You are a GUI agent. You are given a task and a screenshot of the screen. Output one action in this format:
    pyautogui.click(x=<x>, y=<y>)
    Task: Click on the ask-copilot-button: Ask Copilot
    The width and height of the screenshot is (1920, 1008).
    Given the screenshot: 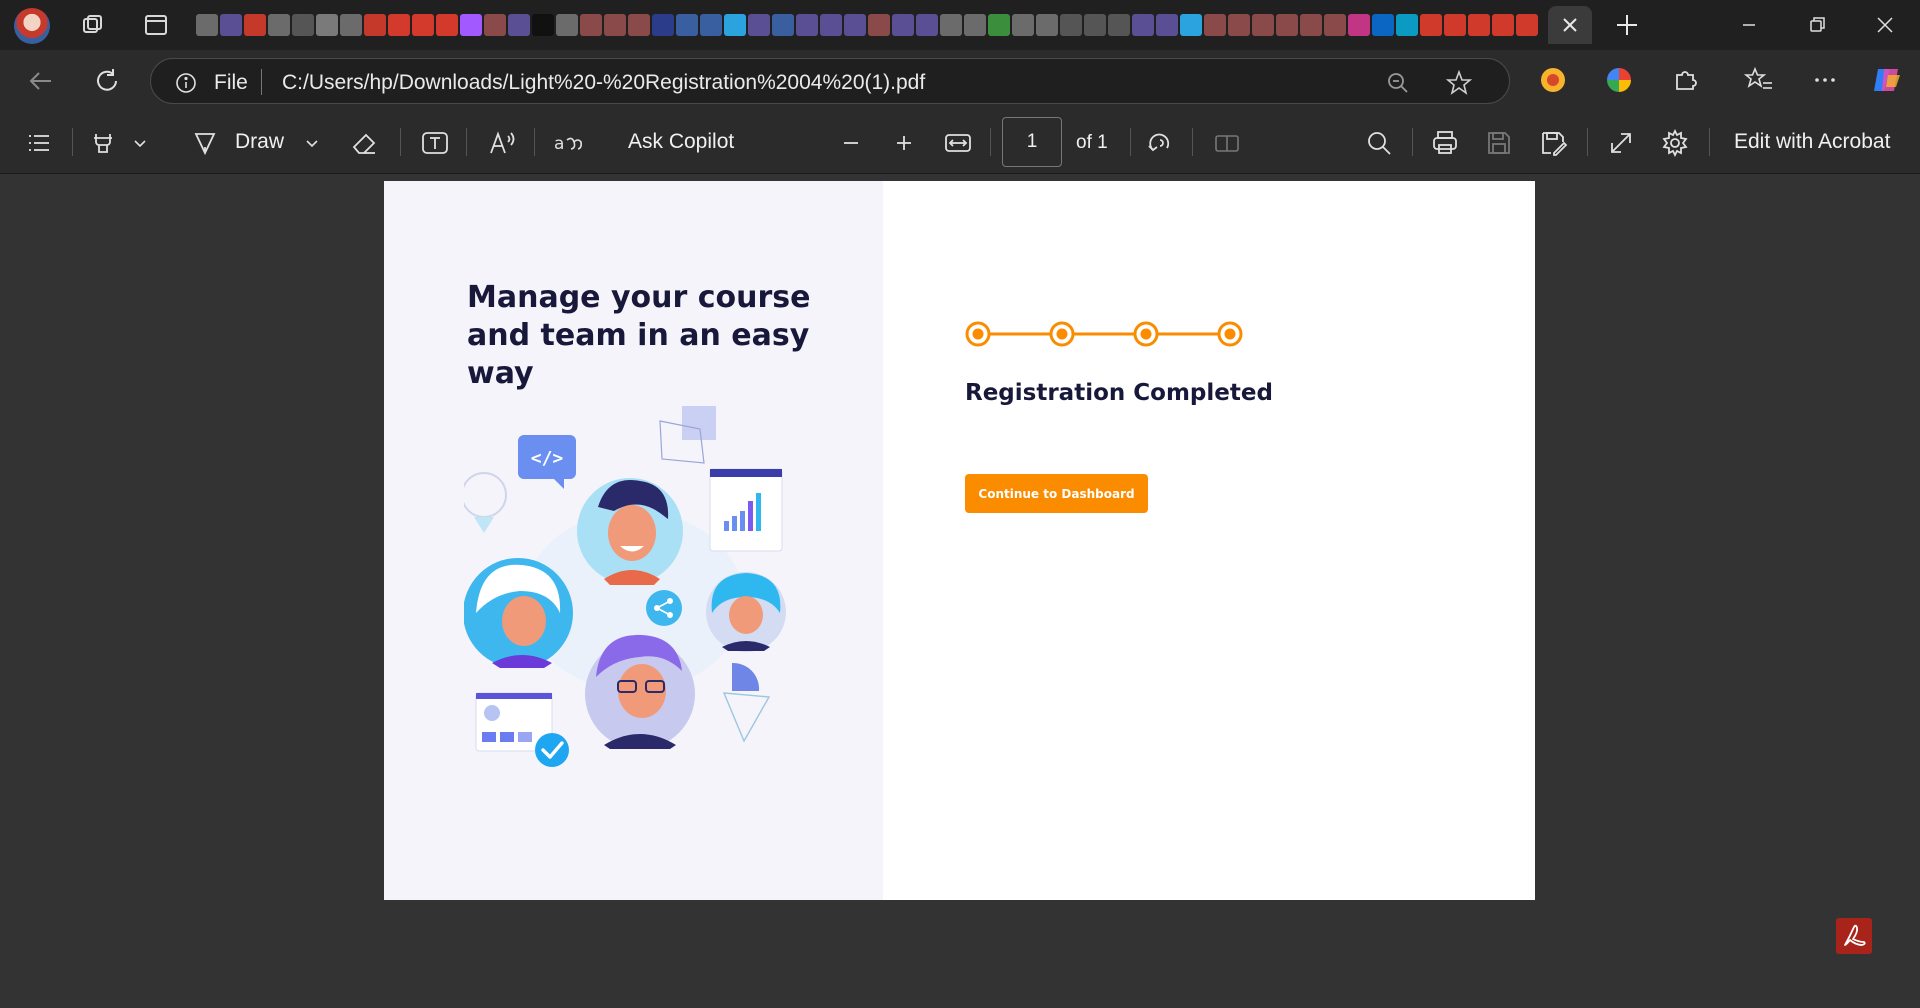 What is the action you would take?
    pyautogui.click(x=681, y=142)
    